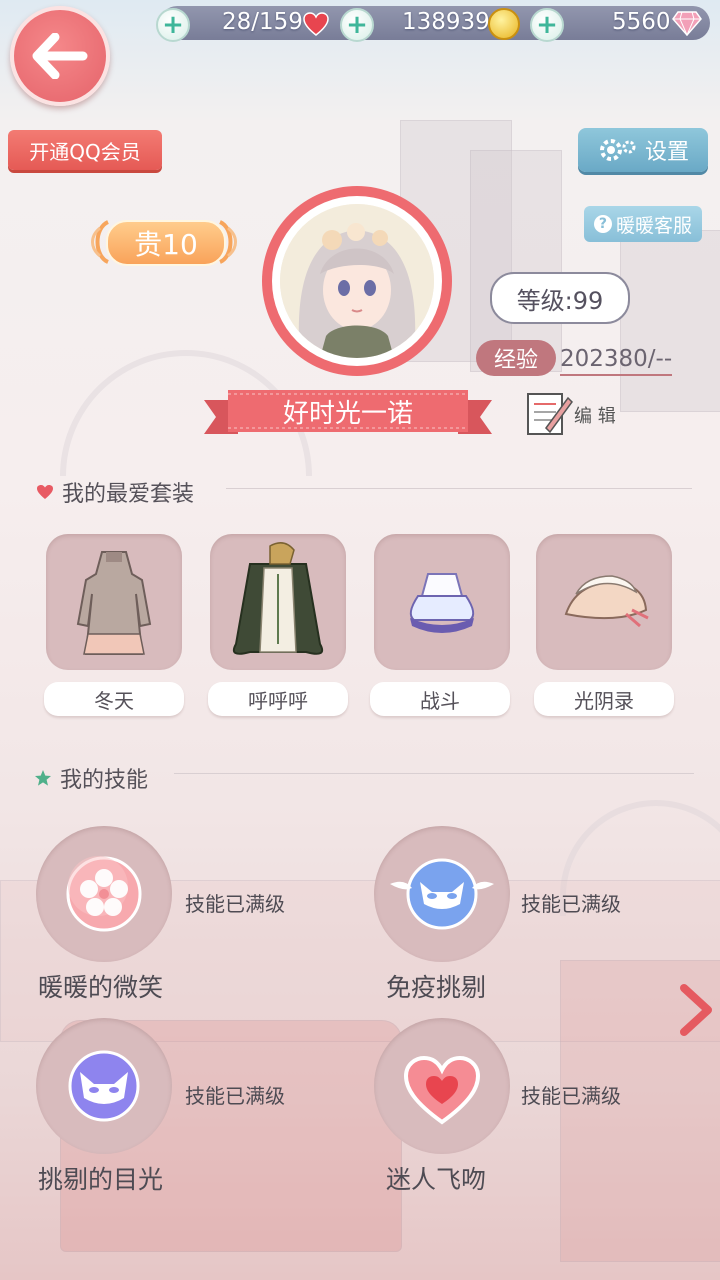  Describe the element at coordinates (357, 25) in the screenshot. I see `add-coins-button: +` at that location.